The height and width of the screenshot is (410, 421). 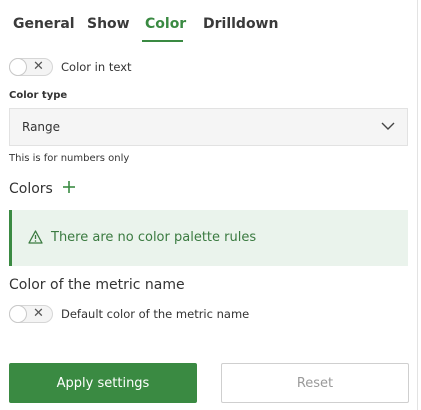 I want to click on colors-title: Colors, so click(x=31, y=189).